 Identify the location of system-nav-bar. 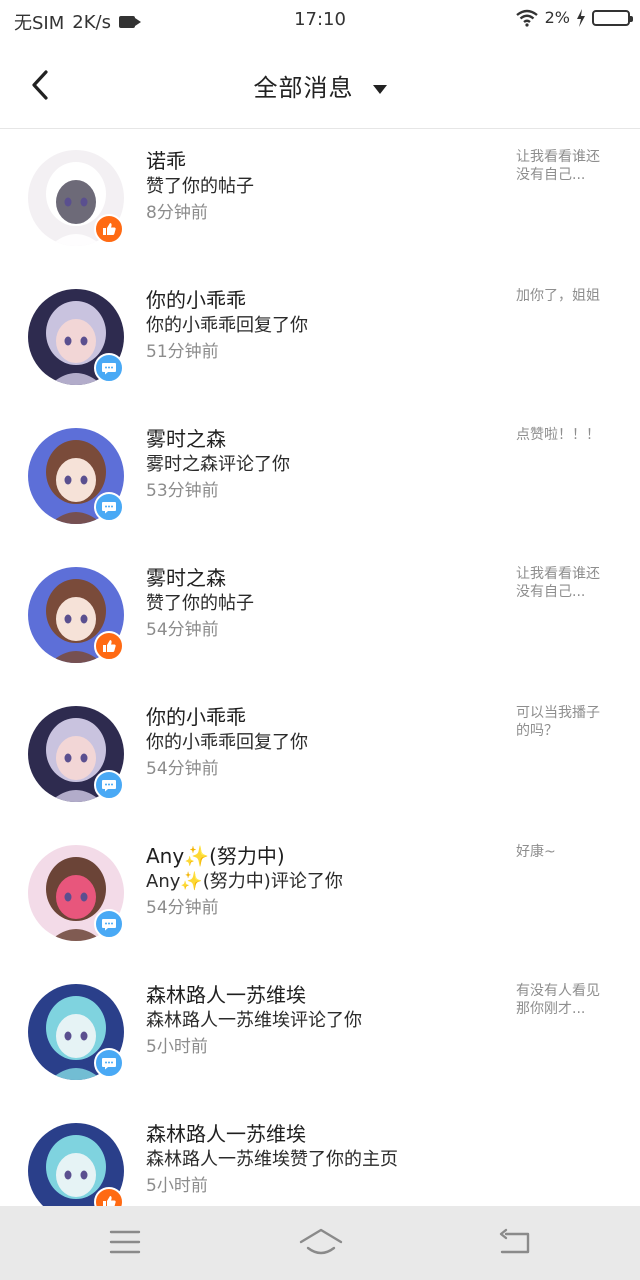
(320, 1243).